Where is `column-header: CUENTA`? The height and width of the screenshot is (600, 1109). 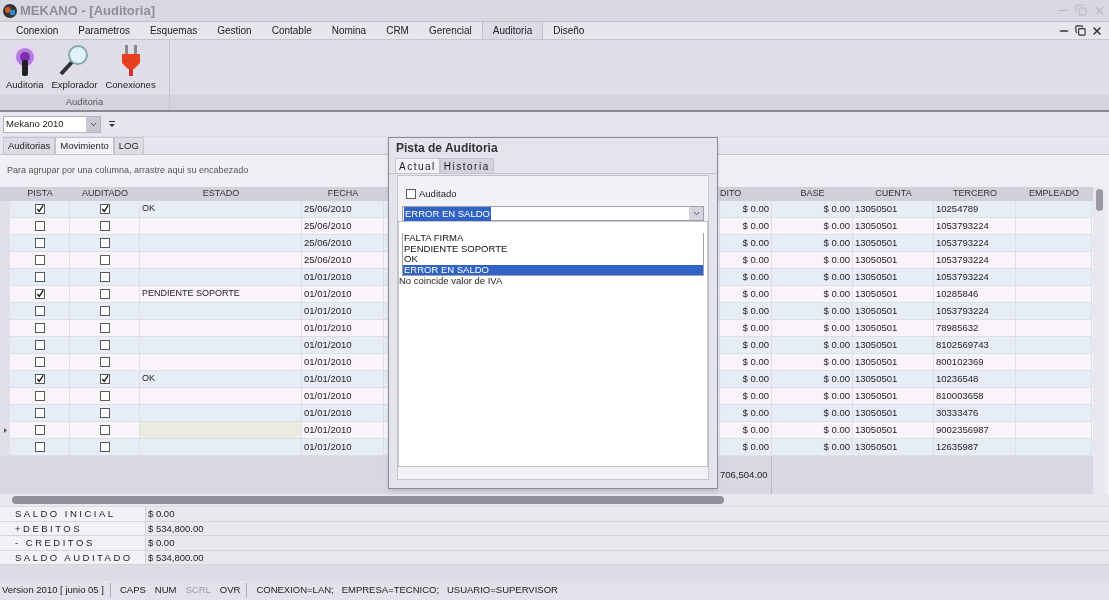 column-header: CUENTA is located at coordinates (893, 194).